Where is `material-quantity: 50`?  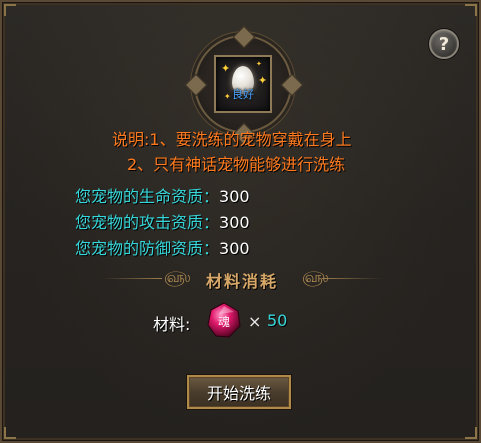
material-quantity: 50 is located at coordinates (277, 320).